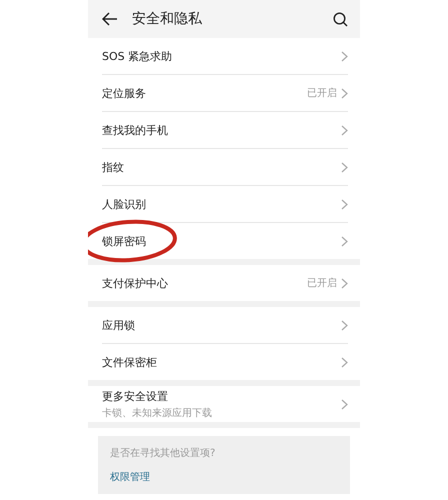  I want to click on settings-row: 文件保密柜, so click(224, 362).